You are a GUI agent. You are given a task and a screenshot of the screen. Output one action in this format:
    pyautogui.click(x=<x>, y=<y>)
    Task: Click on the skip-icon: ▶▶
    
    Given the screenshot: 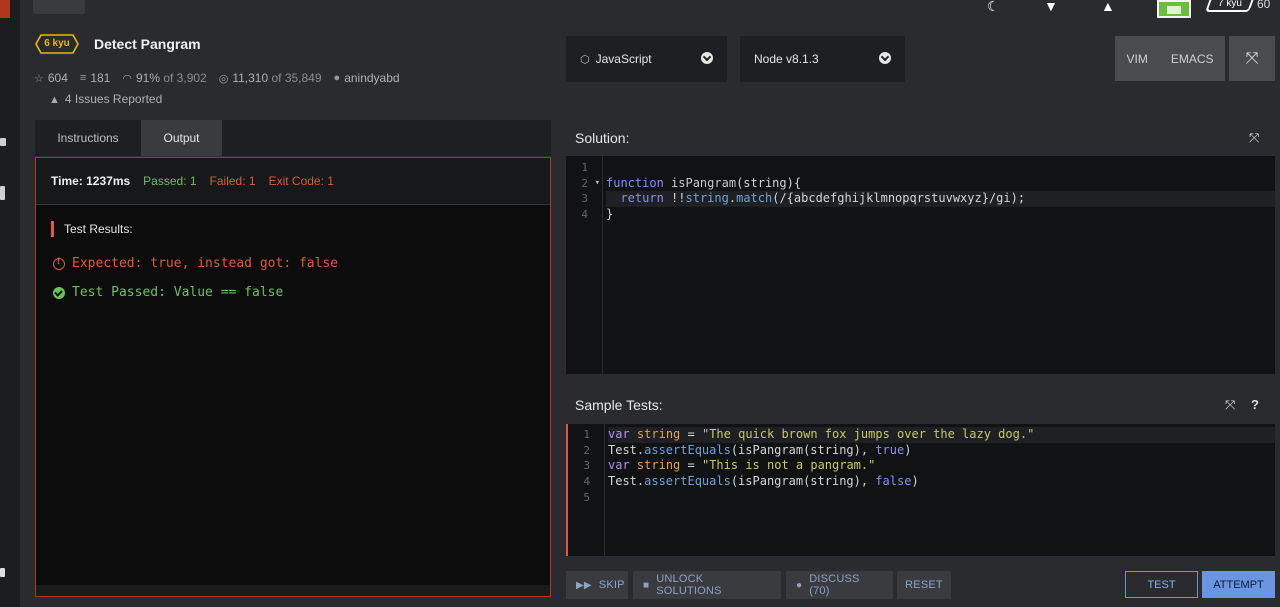 What is the action you would take?
    pyautogui.click(x=584, y=585)
    